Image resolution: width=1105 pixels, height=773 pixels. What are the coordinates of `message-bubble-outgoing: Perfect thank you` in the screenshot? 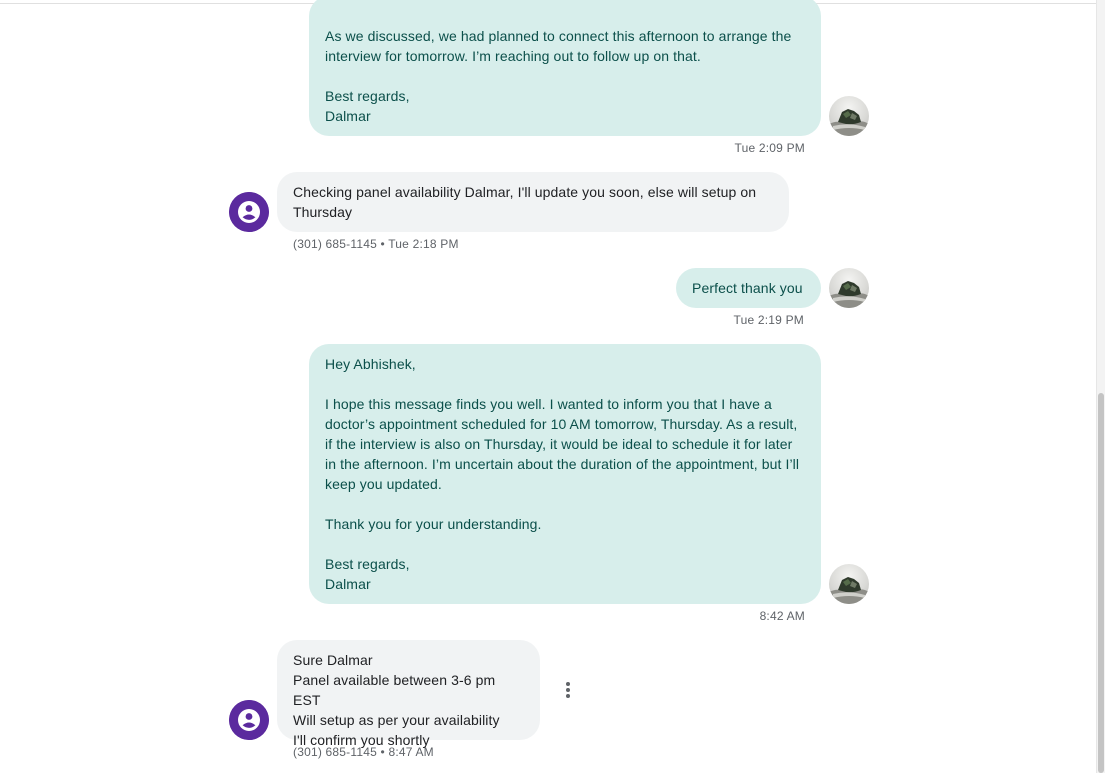 It's located at (748, 288).